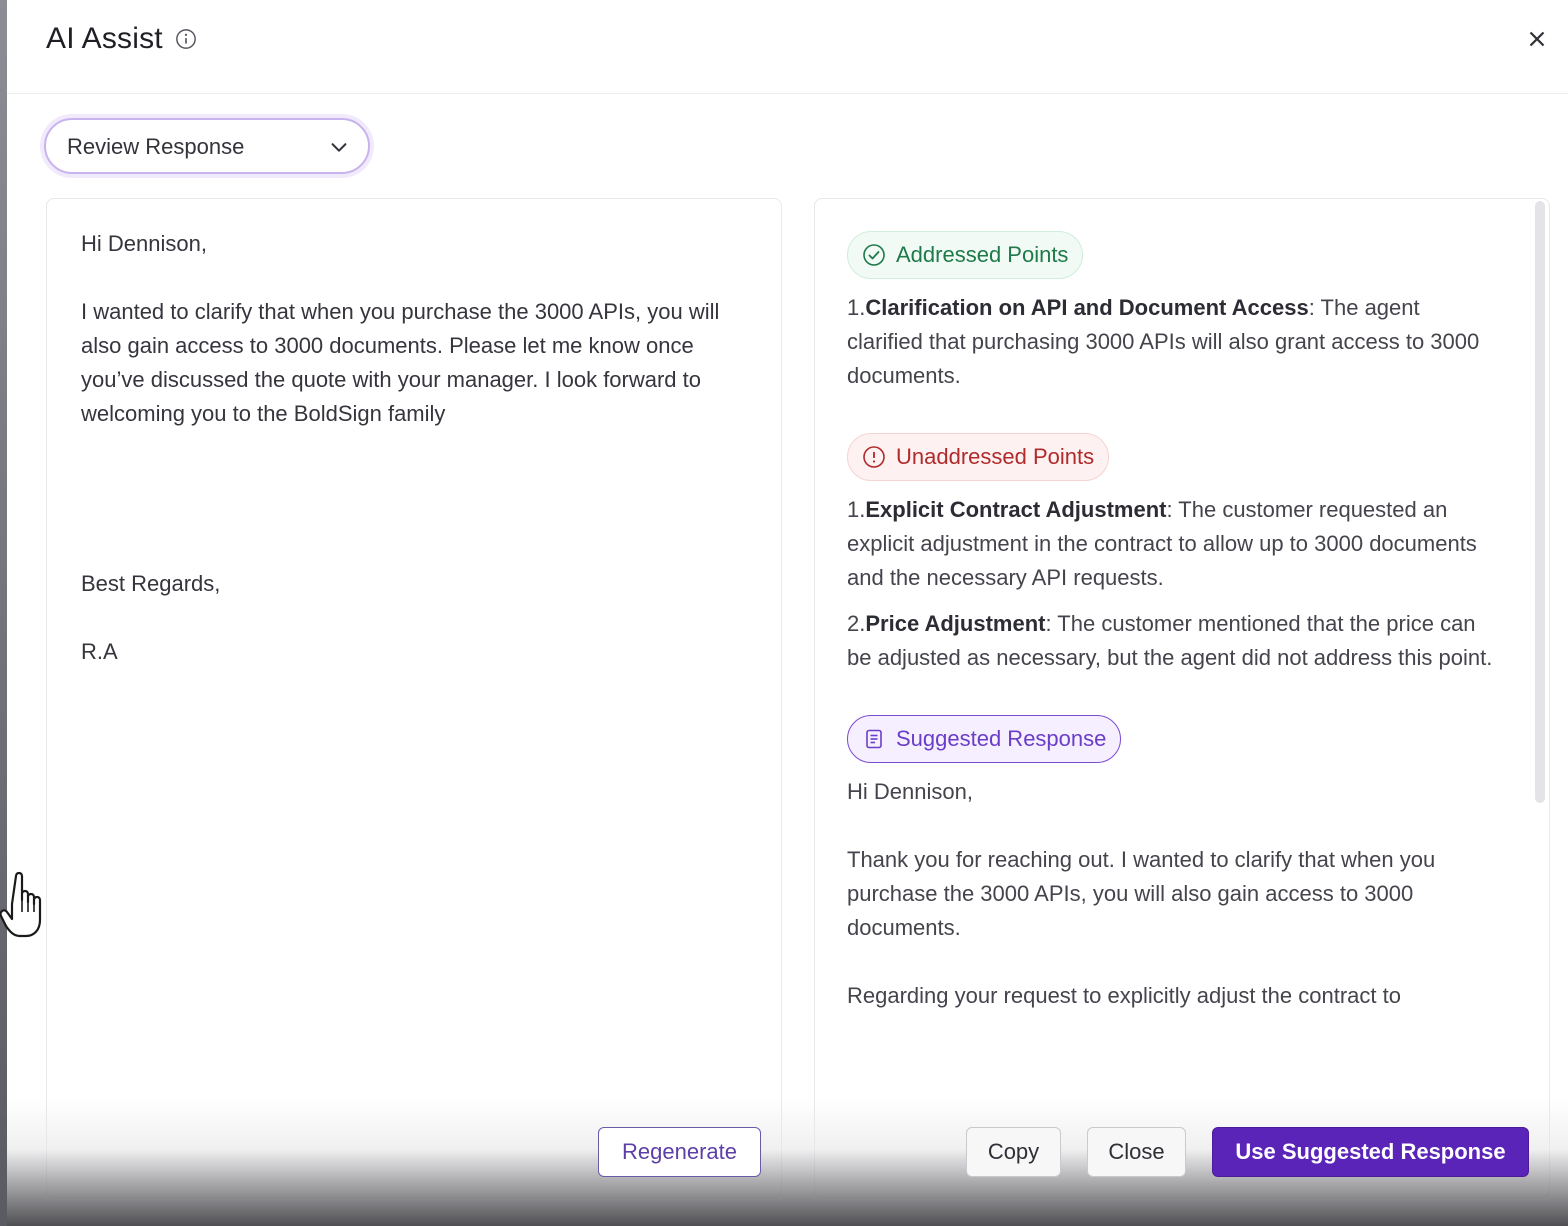 This screenshot has height=1226, width=1568. What do you see at coordinates (151, 583) in the screenshot?
I see `editor-closing: Best Regards,` at bounding box center [151, 583].